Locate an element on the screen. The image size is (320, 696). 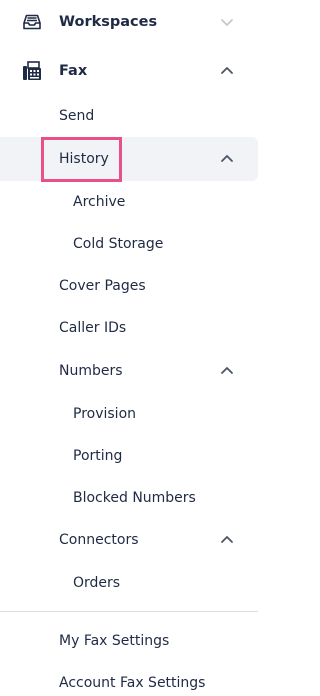
sidebar-item-label: Archive is located at coordinates (99, 202).